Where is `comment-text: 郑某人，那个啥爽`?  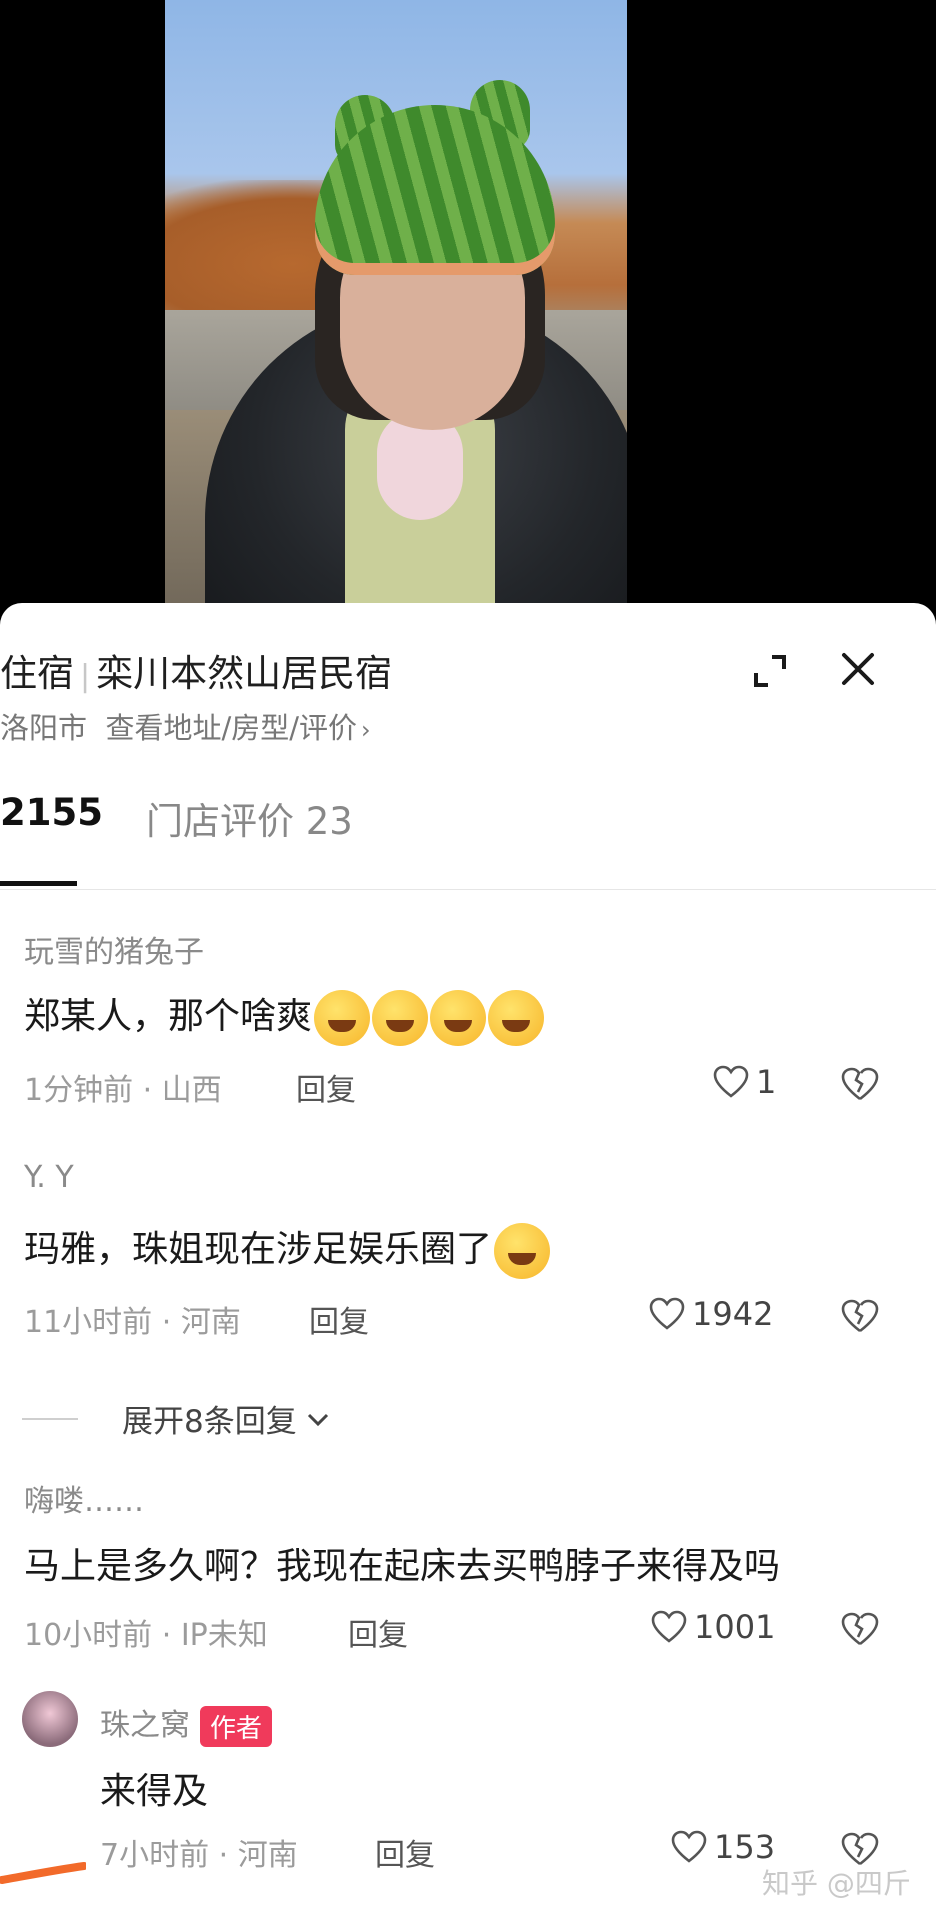 comment-text: 郑某人，那个啥爽 is located at coordinates (284, 1016).